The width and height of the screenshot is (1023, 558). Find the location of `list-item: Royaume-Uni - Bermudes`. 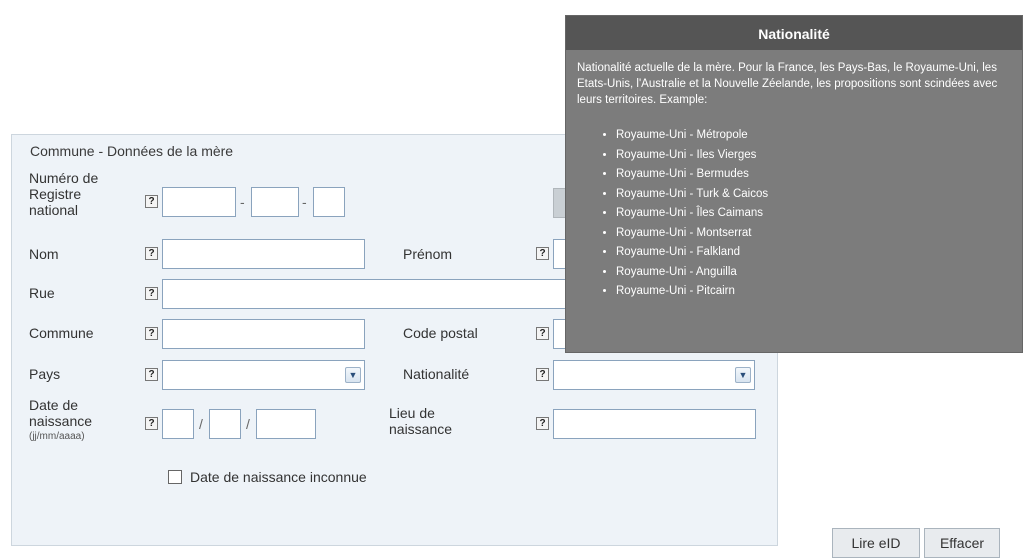

list-item: Royaume-Uni - Bermudes is located at coordinates (819, 175).